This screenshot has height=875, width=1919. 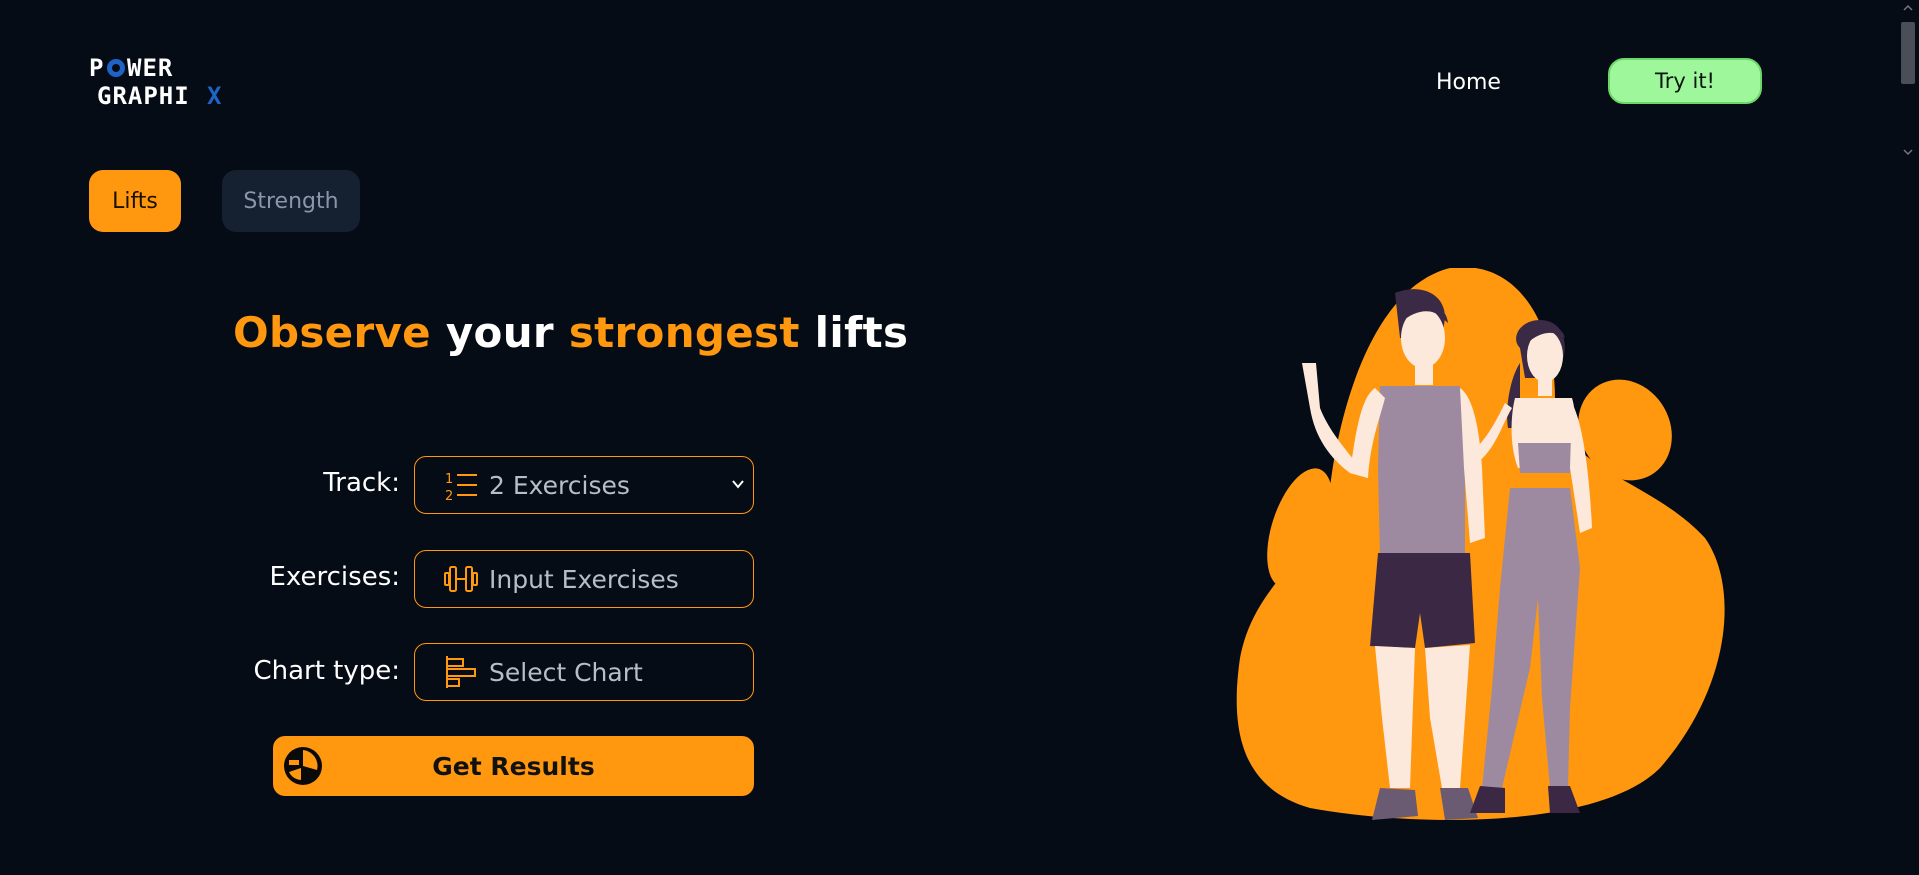 I want to click on chart-type-placeholder: Select Chart, so click(x=566, y=672).